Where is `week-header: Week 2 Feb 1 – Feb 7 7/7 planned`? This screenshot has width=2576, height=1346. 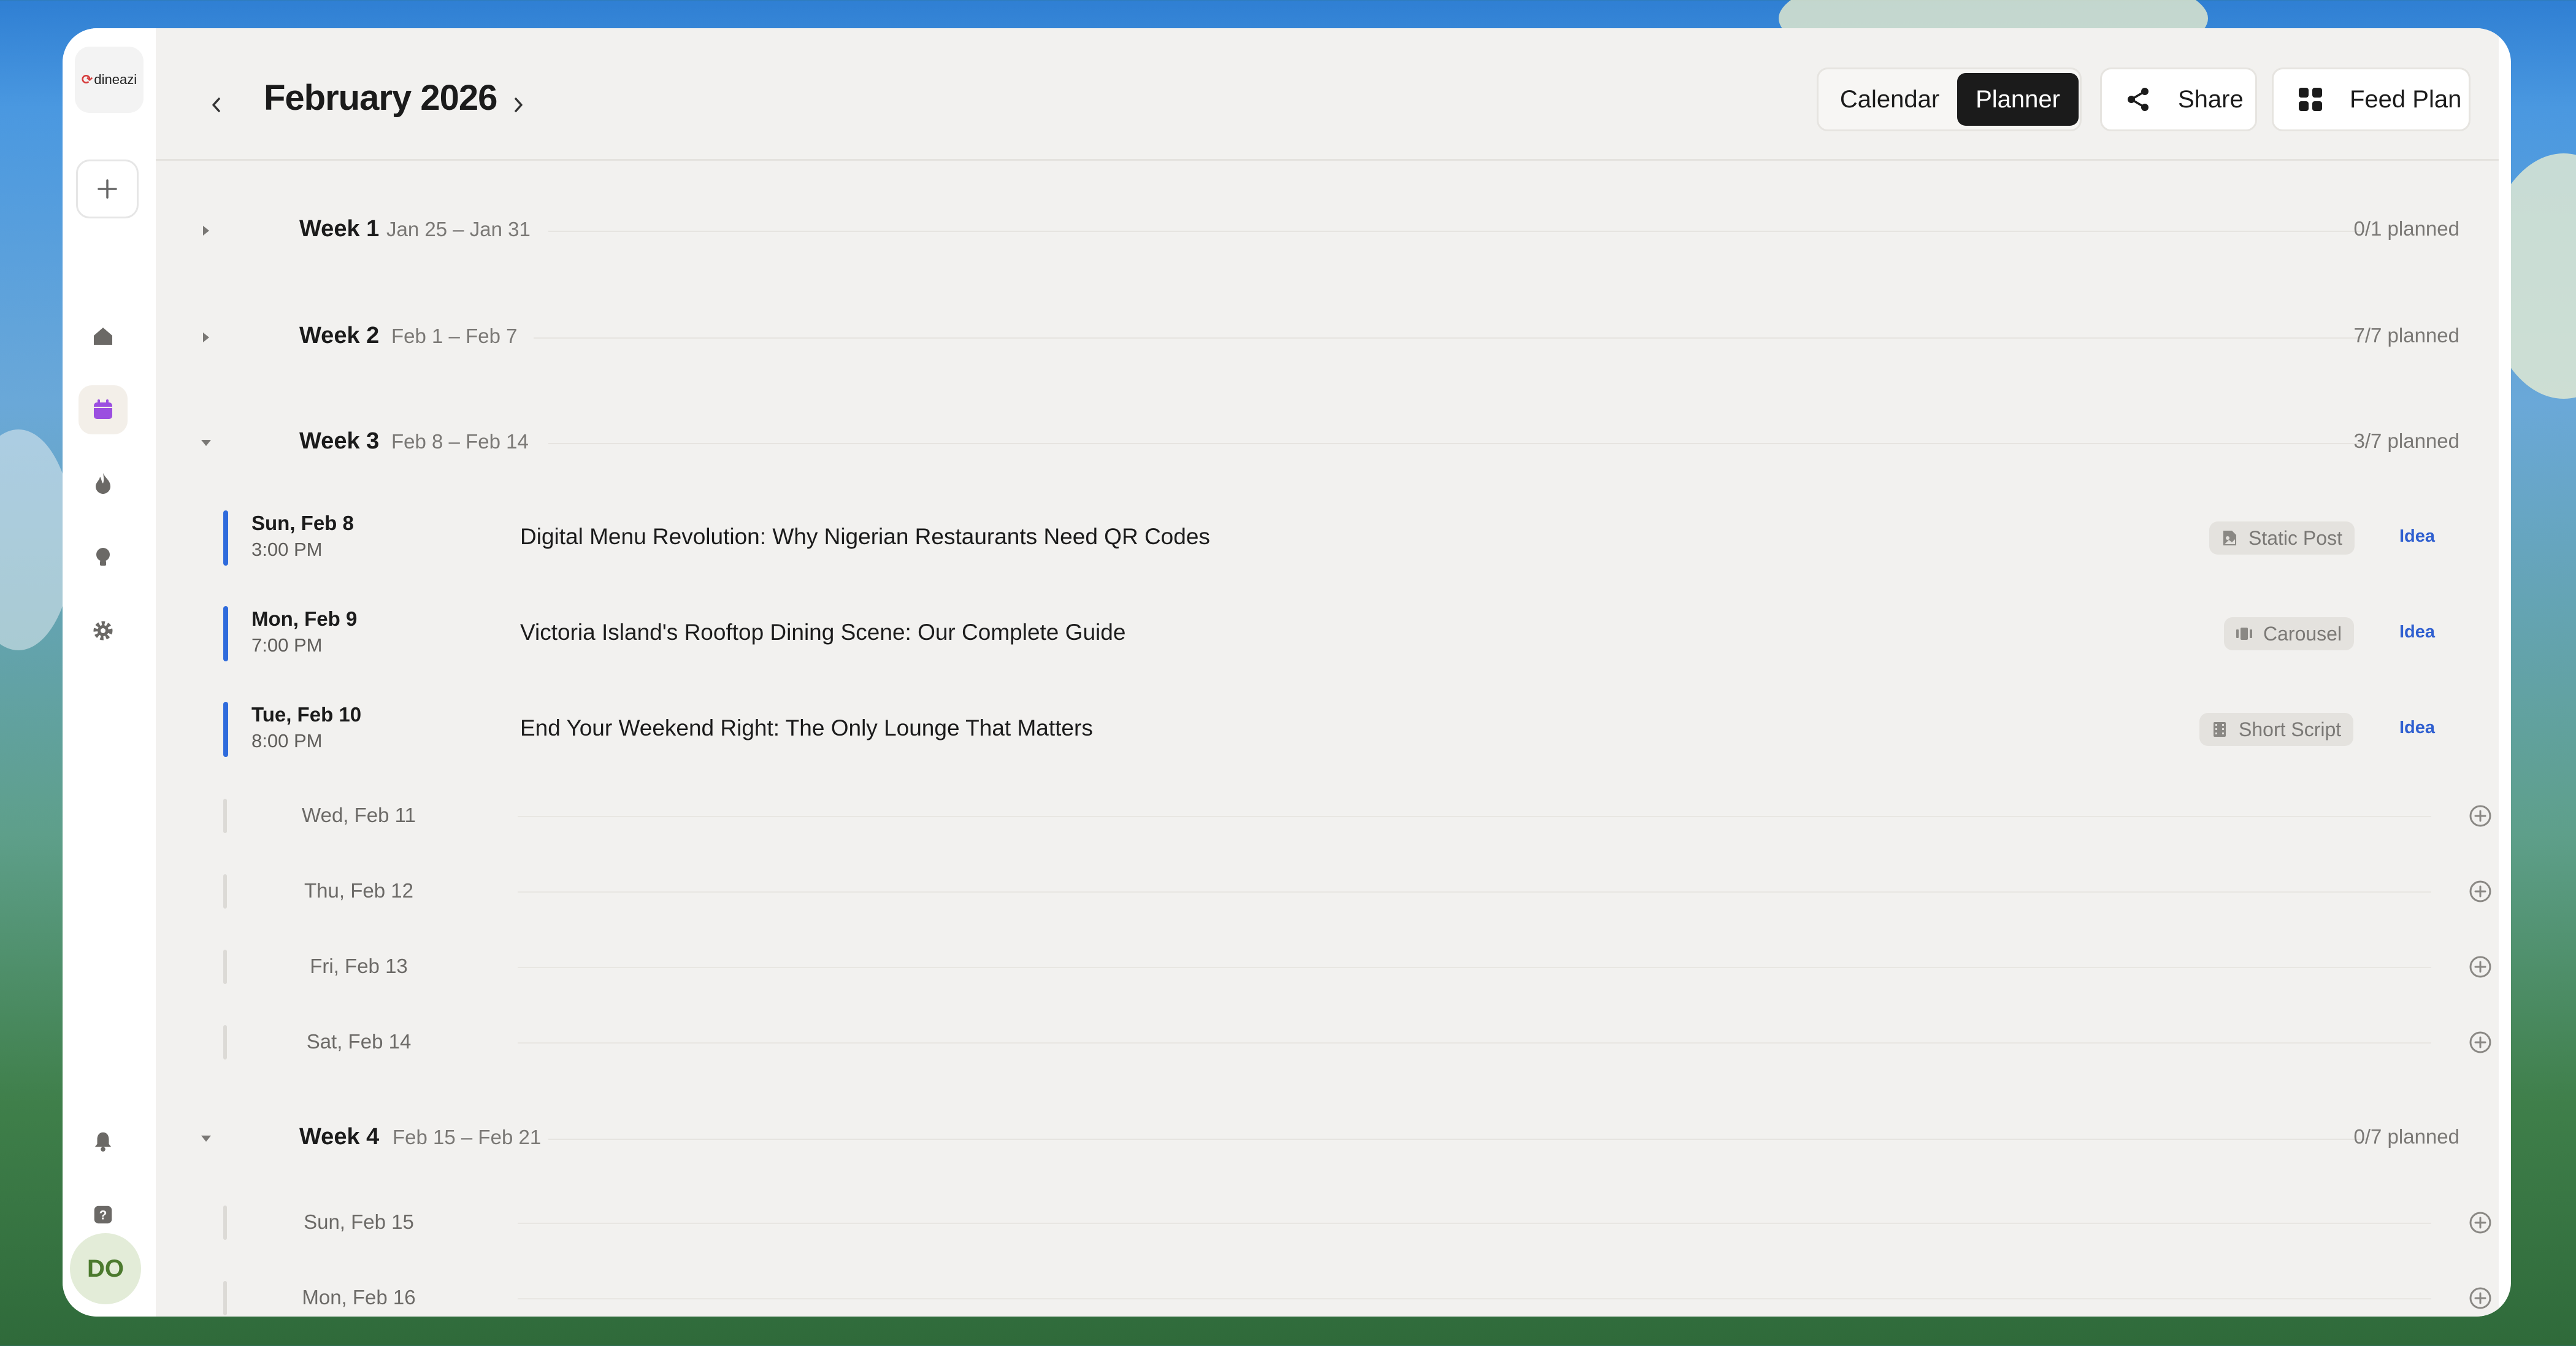 week-header: Week 2 Feb 1 – Feb 7 7/7 planned is located at coordinates (1327, 338).